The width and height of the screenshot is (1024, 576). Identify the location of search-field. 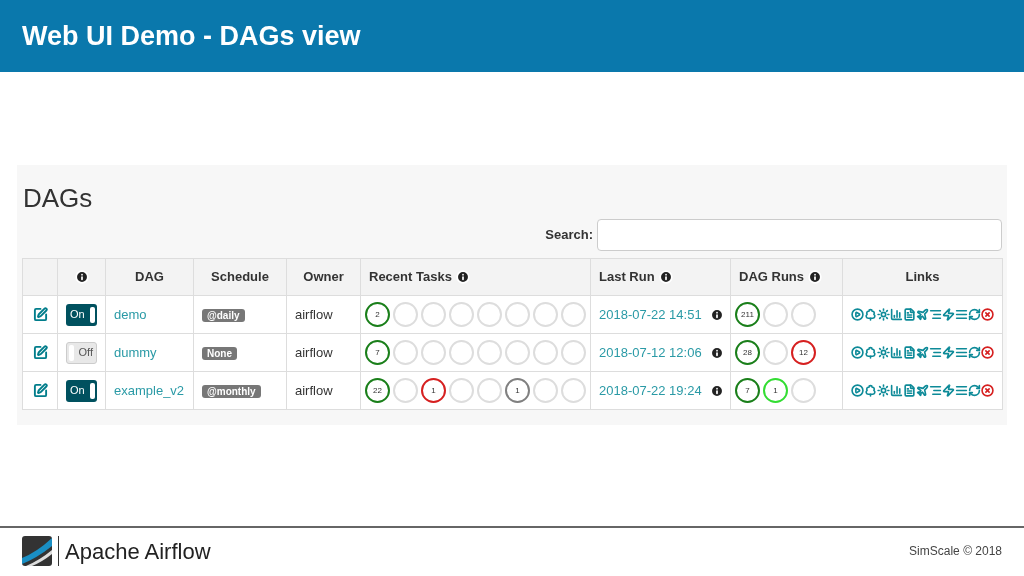
(799, 235).